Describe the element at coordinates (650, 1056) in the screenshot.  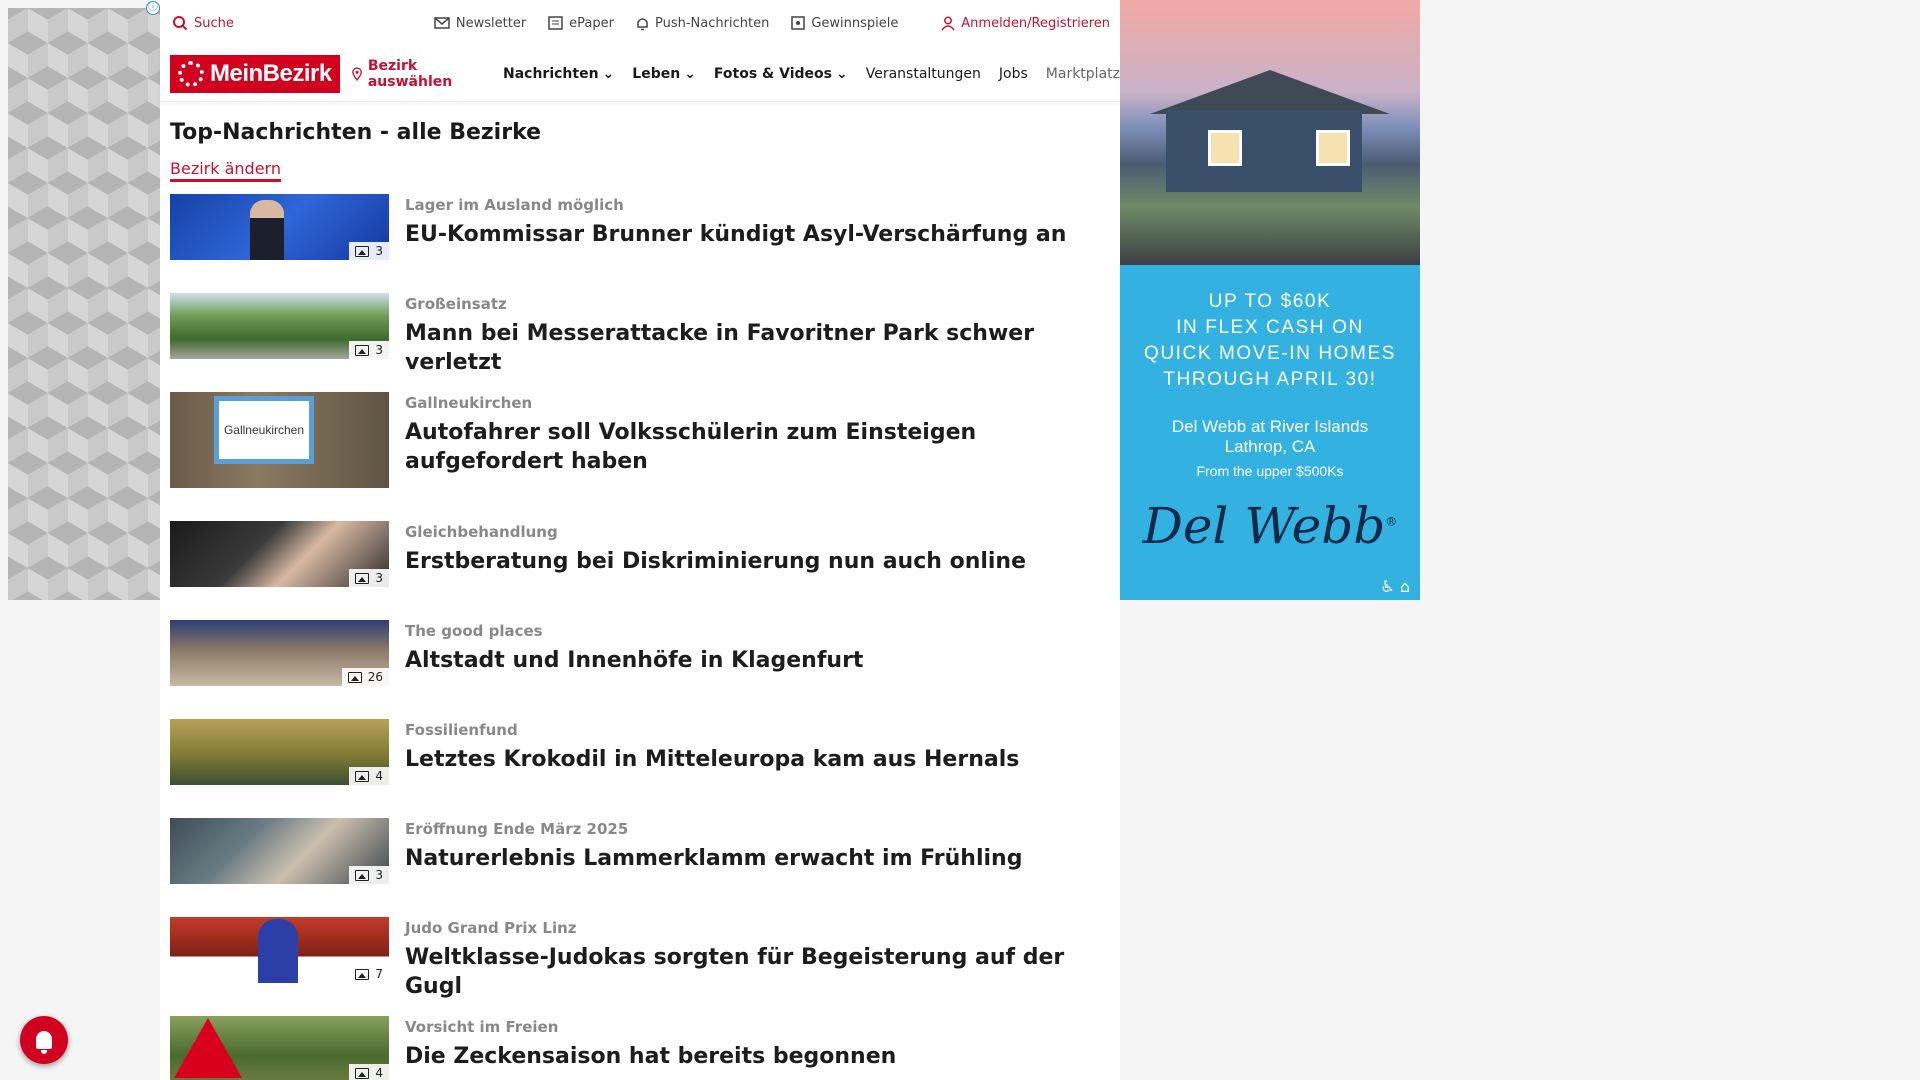
I see `article-title: Die Zeckensaison hat bereits begonnen` at that location.